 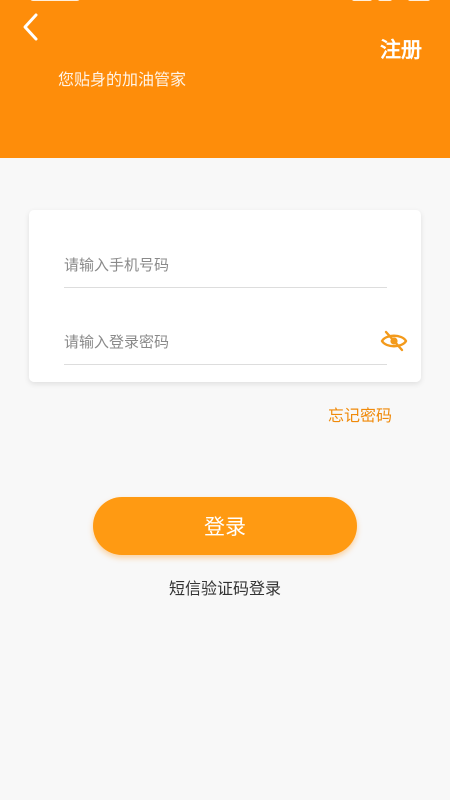 What do you see at coordinates (360, 414) in the screenshot?
I see `forgot-password-link: 忘记密码` at bounding box center [360, 414].